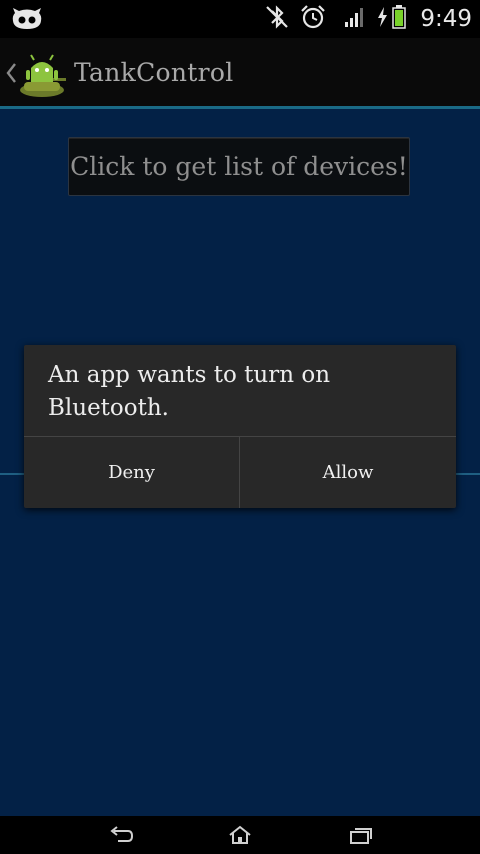  What do you see at coordinates (154, 72) in the screenshot?
I see `app-title: TankControl` at bounding box center [154, 72].